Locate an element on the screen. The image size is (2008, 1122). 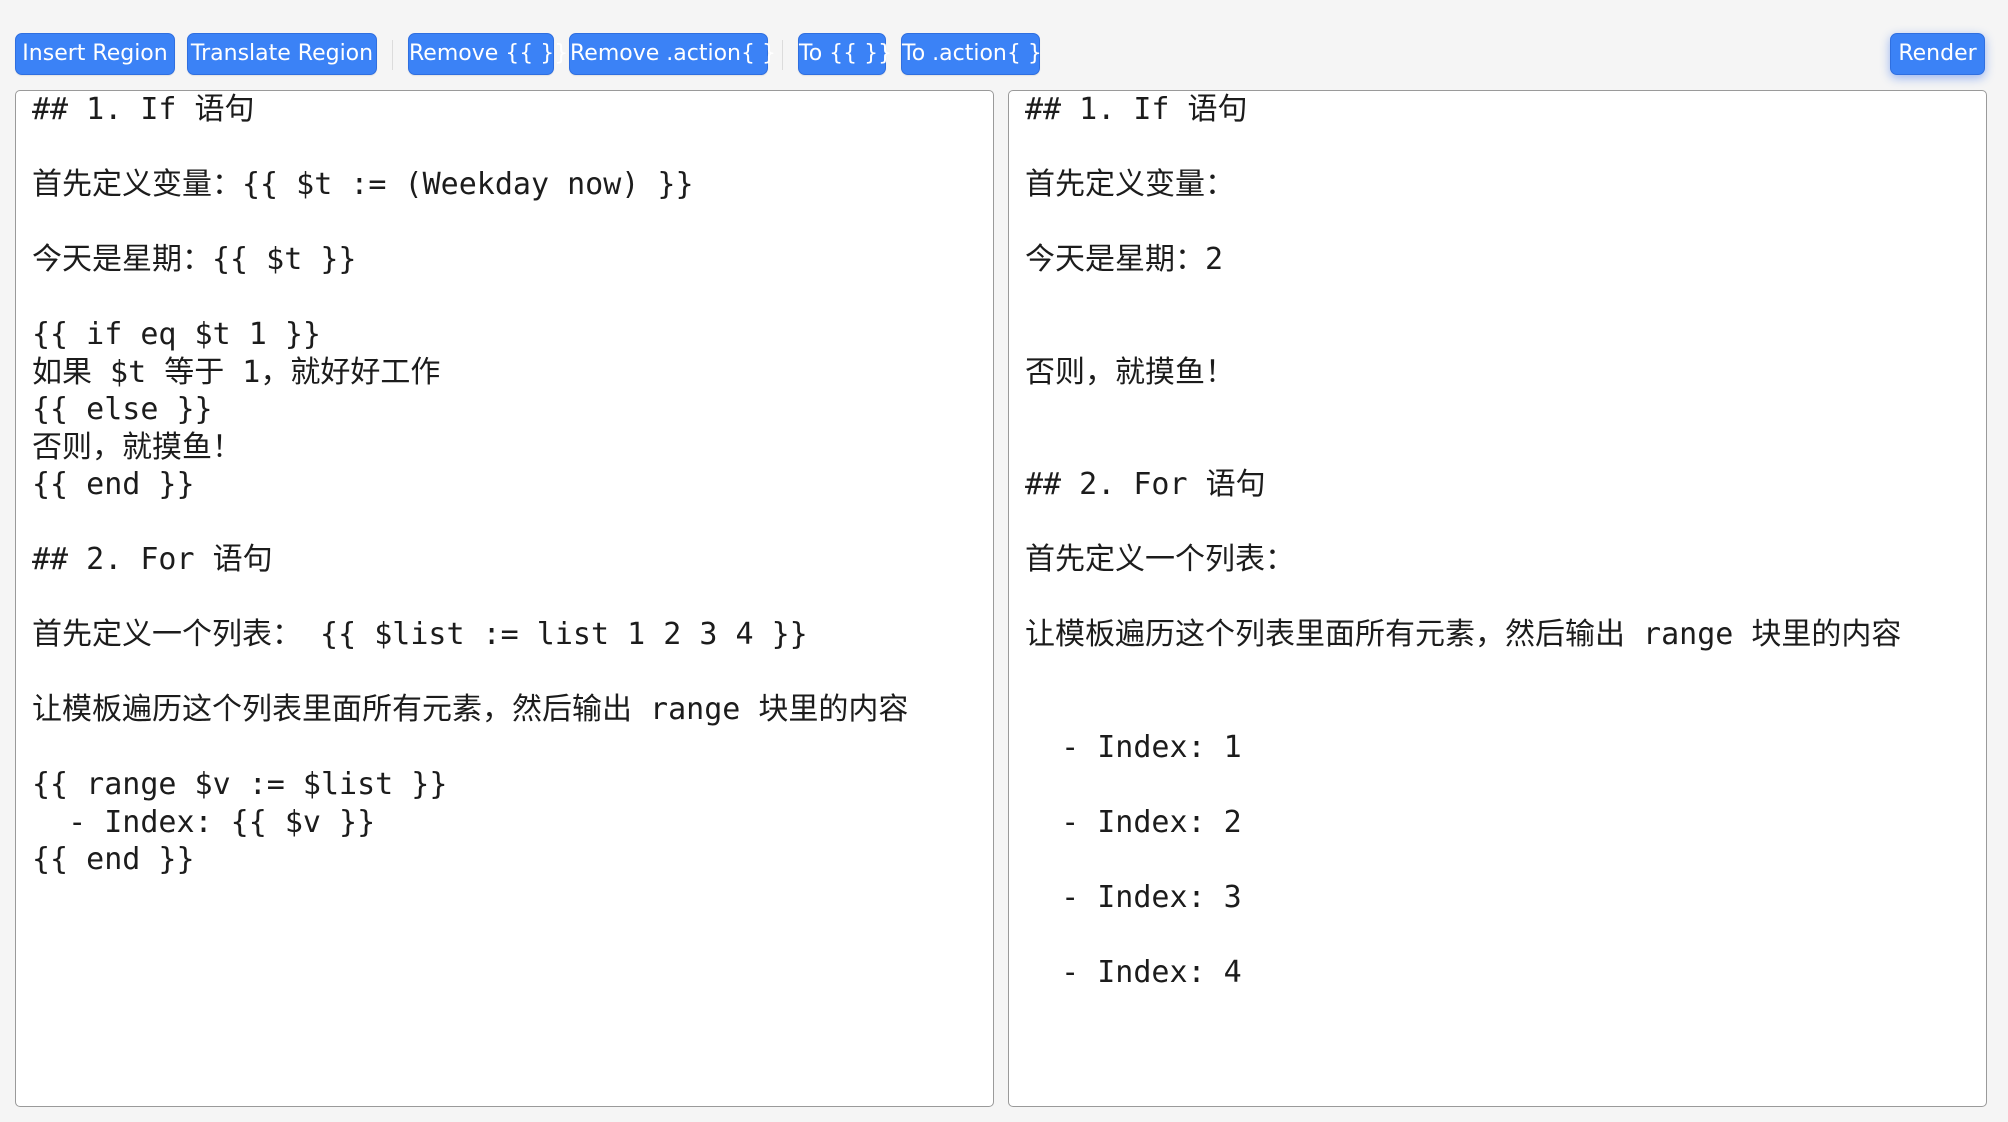
editor-line: 首先定义变量：{{ $t := (Weekday now) }} is located at coordinates (512, 185).